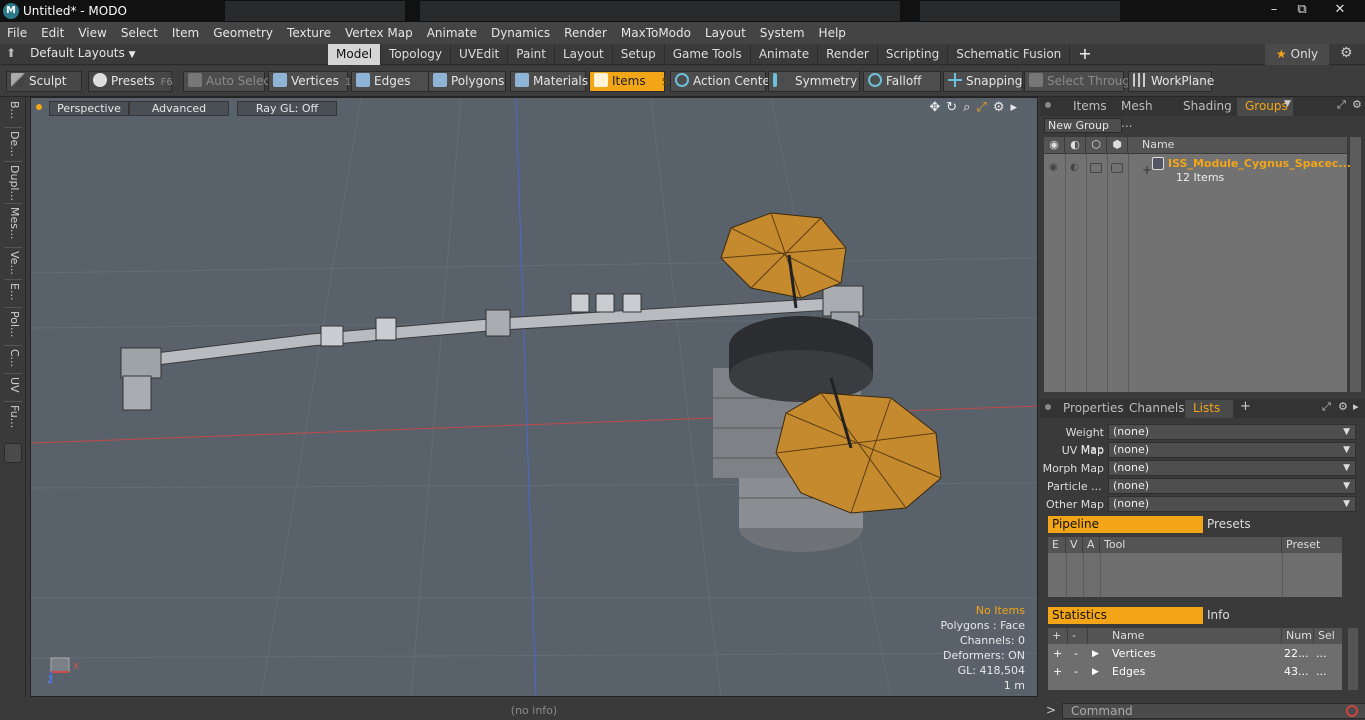 Image resolution: width=1365 pixels, height=720 pixels. I want to click on menu-geometry: Geometry, so click(243, 33).